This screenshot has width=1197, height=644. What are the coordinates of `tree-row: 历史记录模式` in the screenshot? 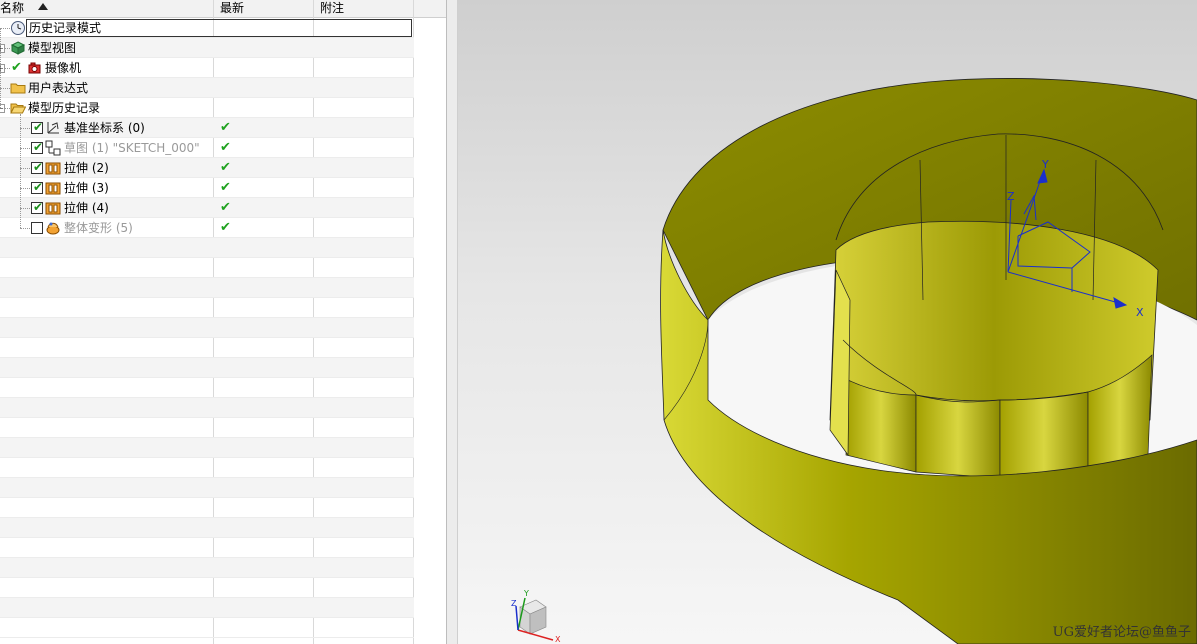 It's located at (207, 28).